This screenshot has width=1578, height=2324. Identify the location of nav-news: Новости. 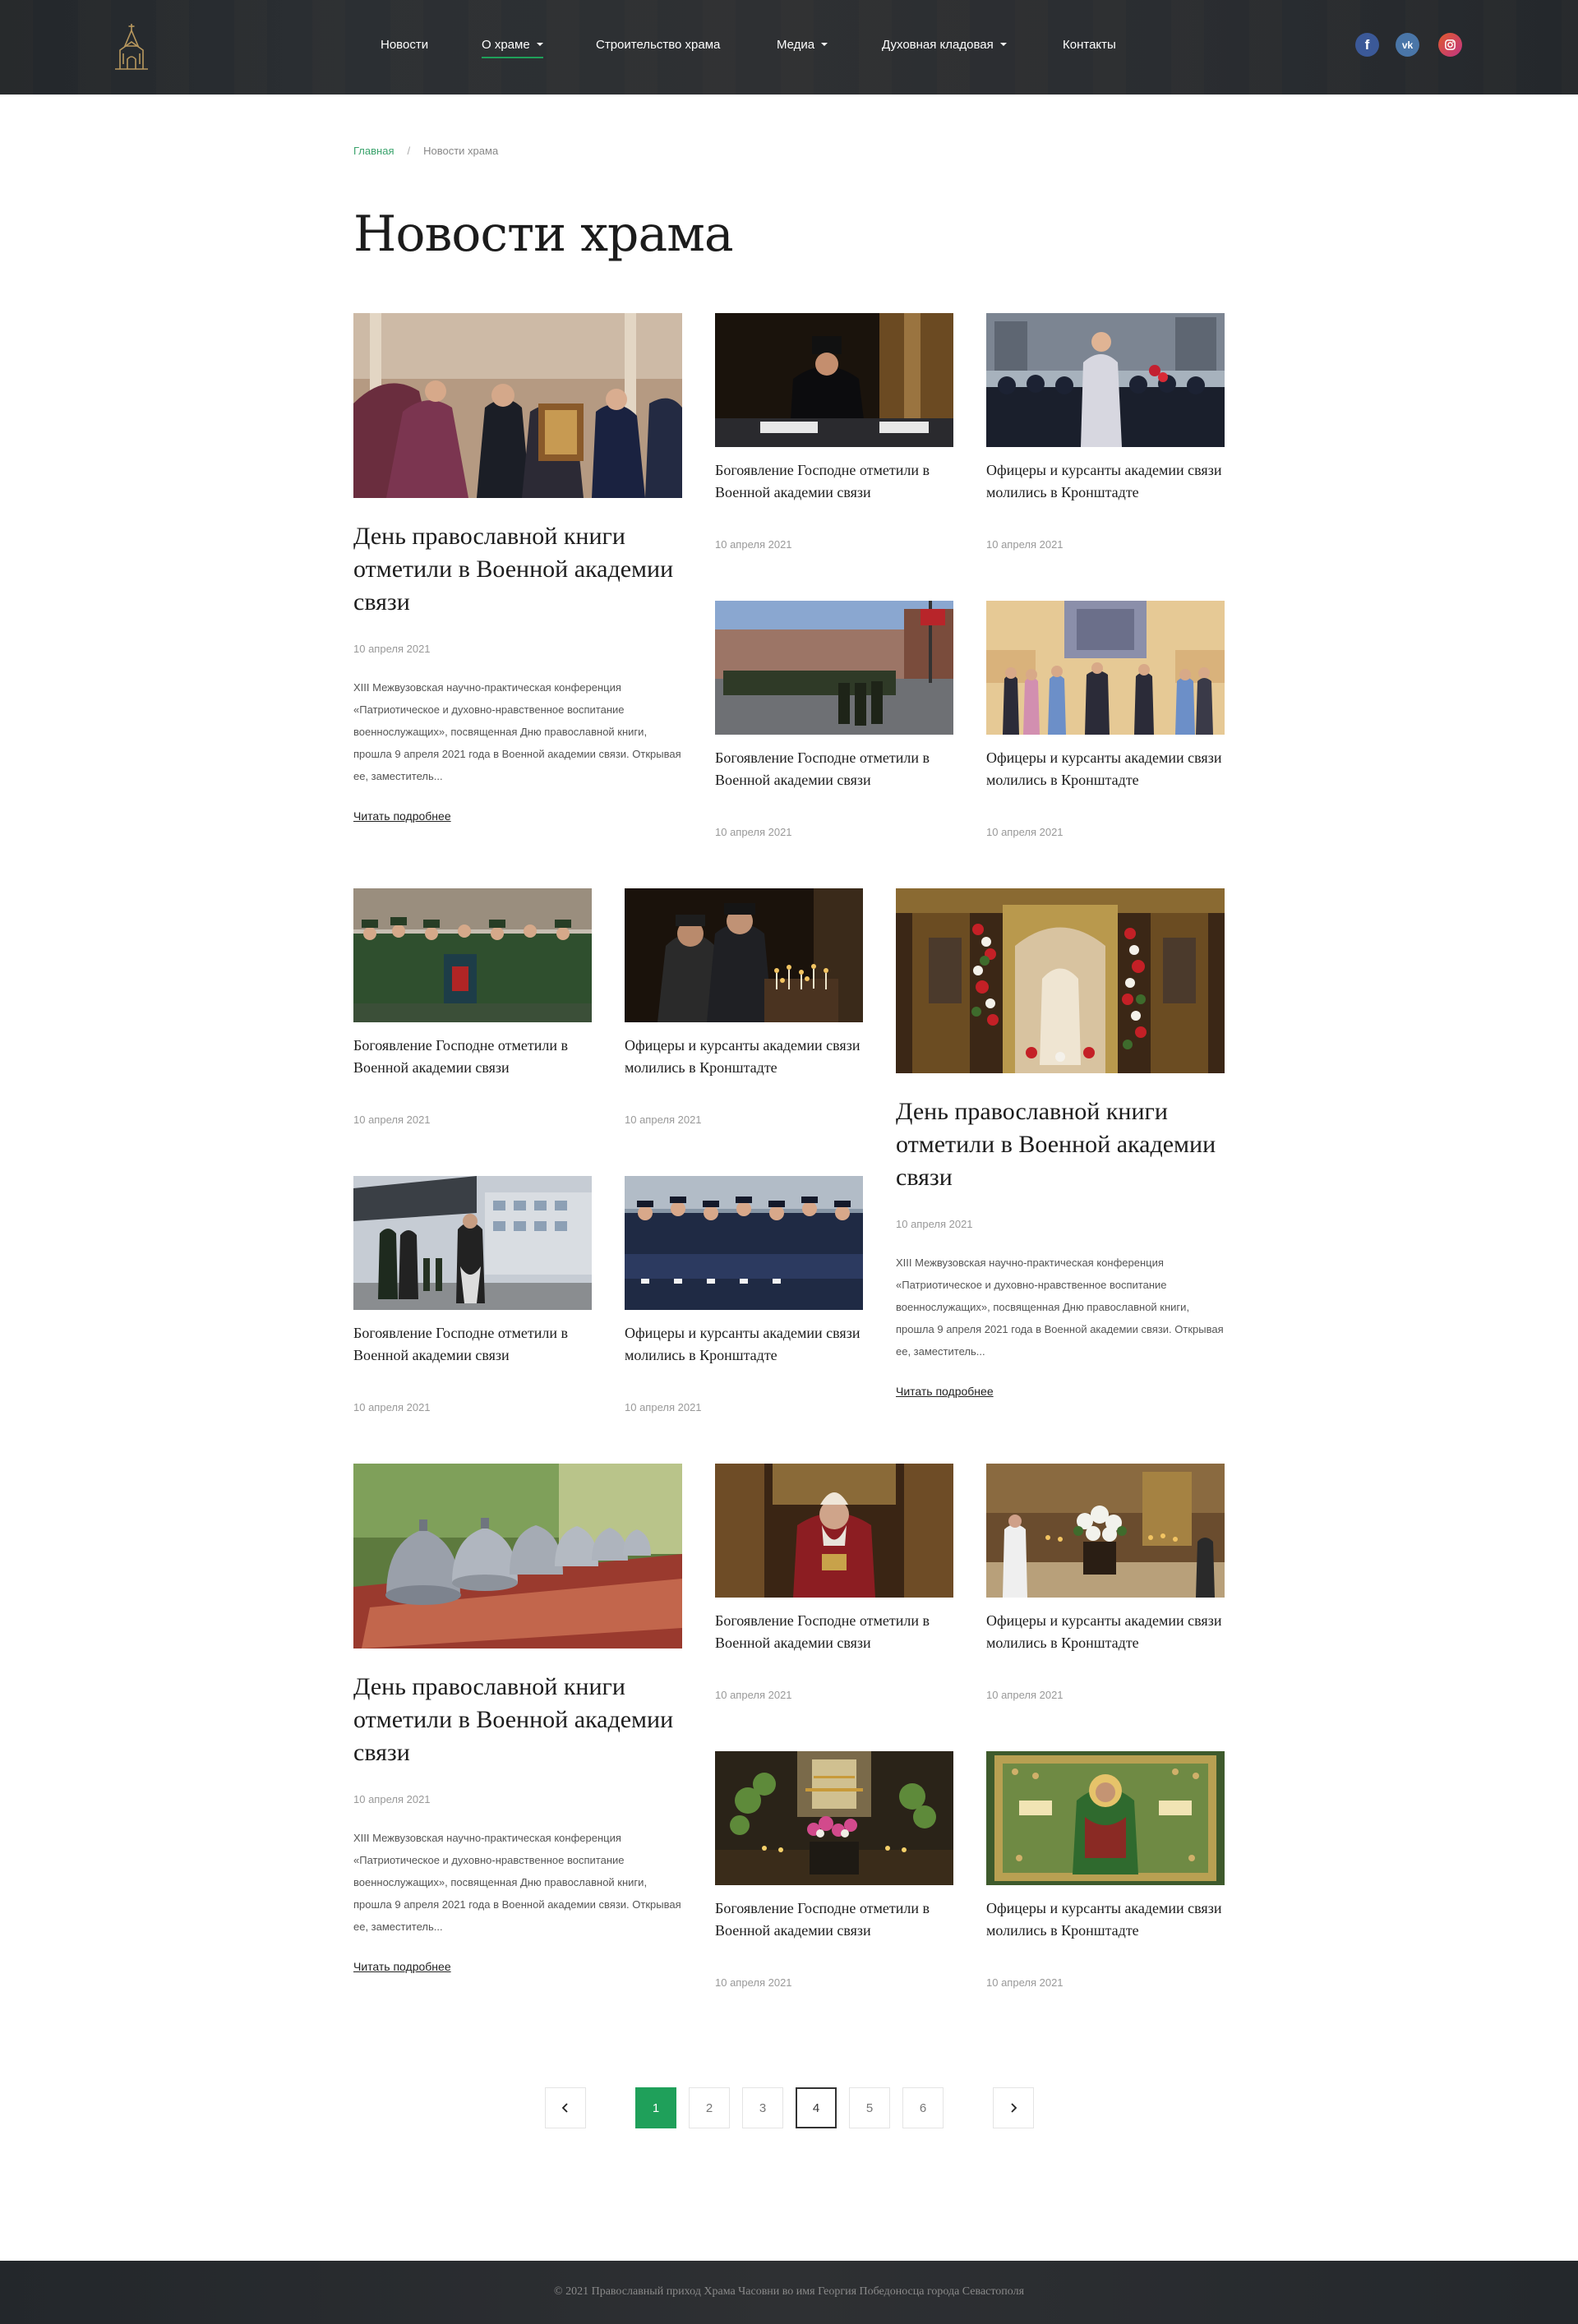
(404, 45).